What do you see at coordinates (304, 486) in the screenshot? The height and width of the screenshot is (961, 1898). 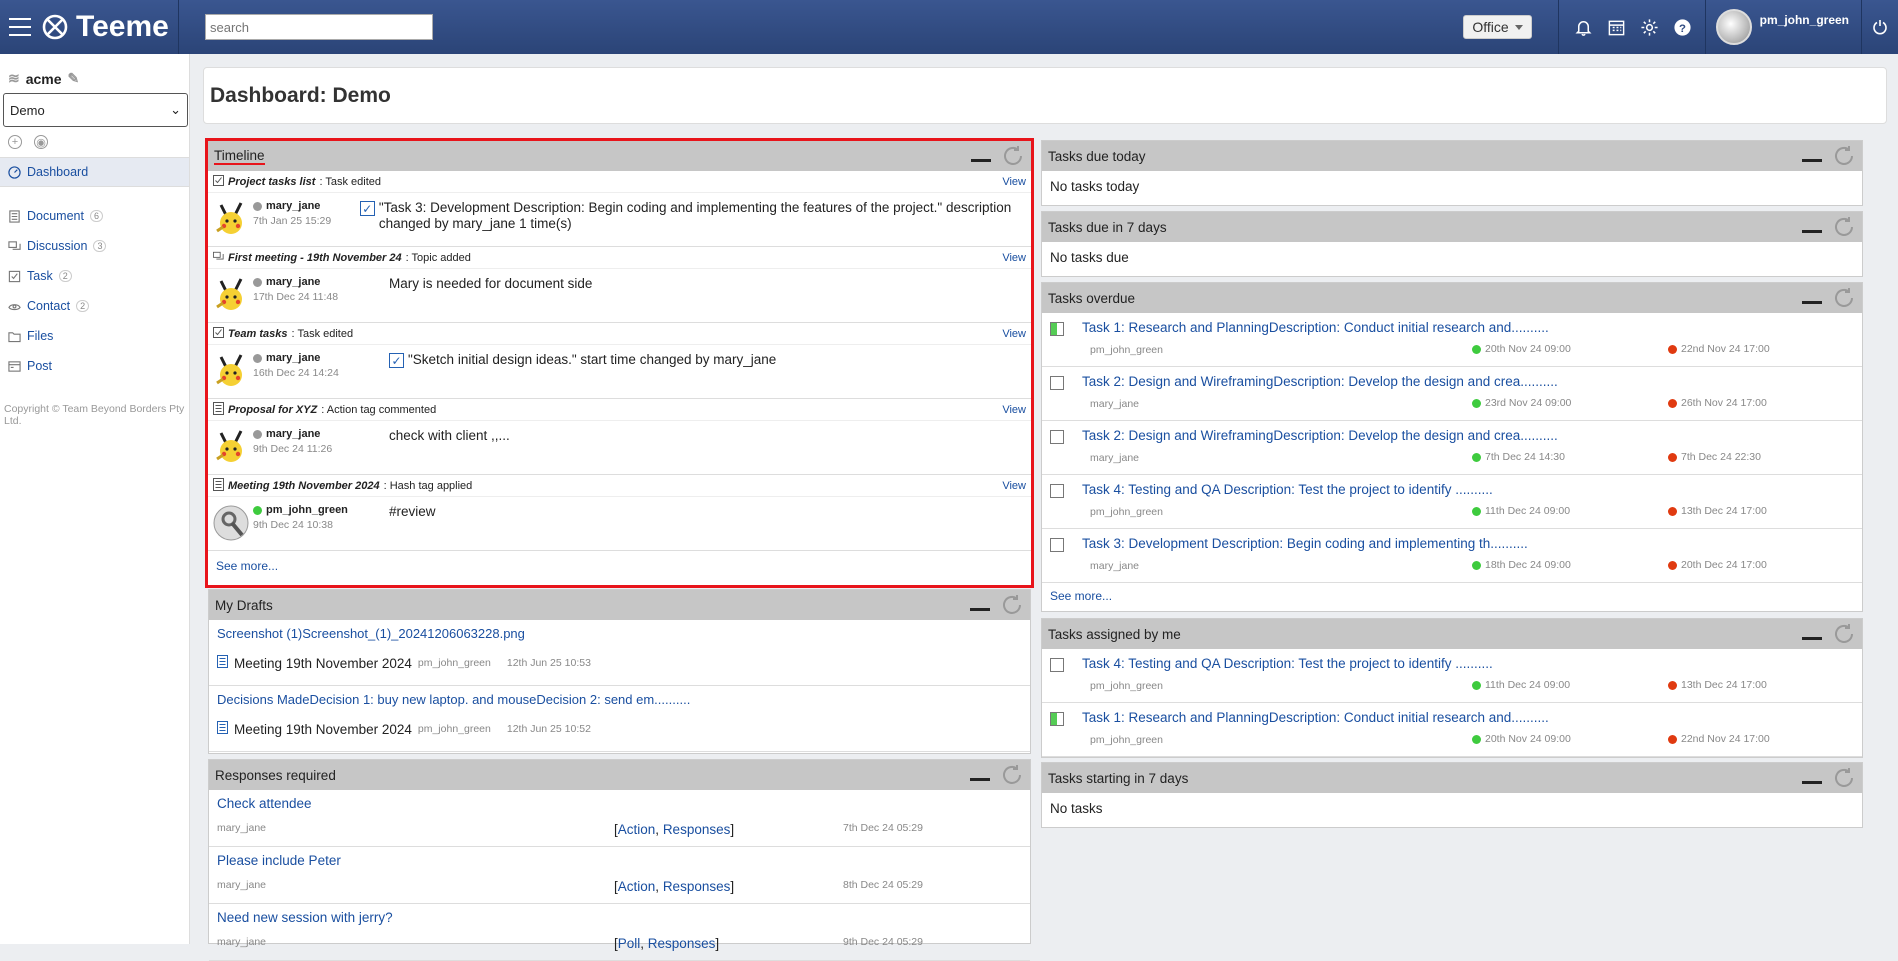 I see `timeline-source: Meeting 19th November 2024` at bounding box center [304, 486].